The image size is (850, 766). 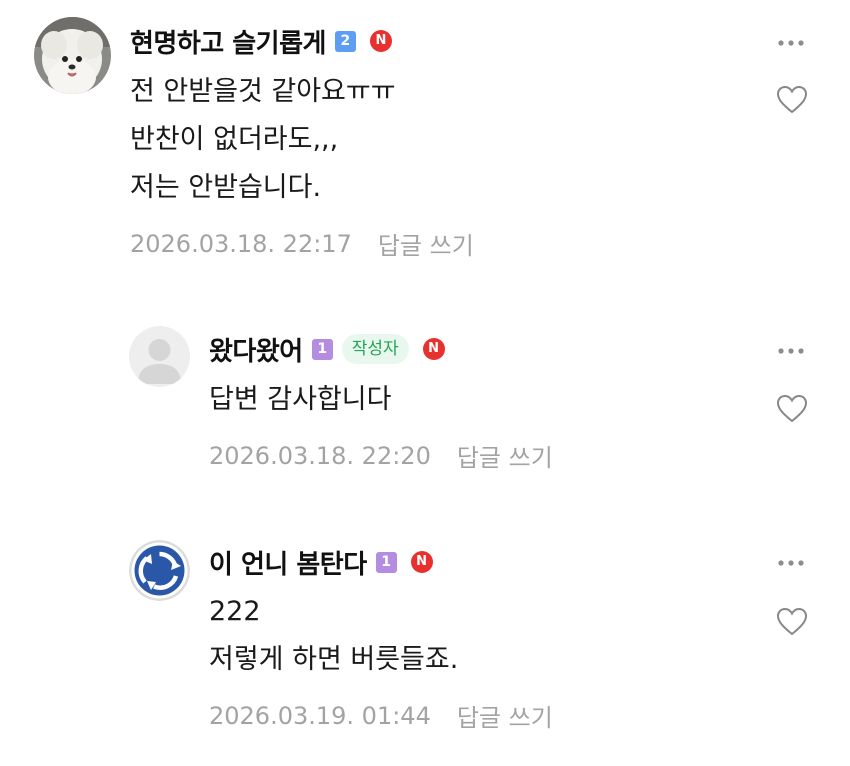 I want to click on nickname: 현명하고 슬기롭게, so click(x=228, y=41).